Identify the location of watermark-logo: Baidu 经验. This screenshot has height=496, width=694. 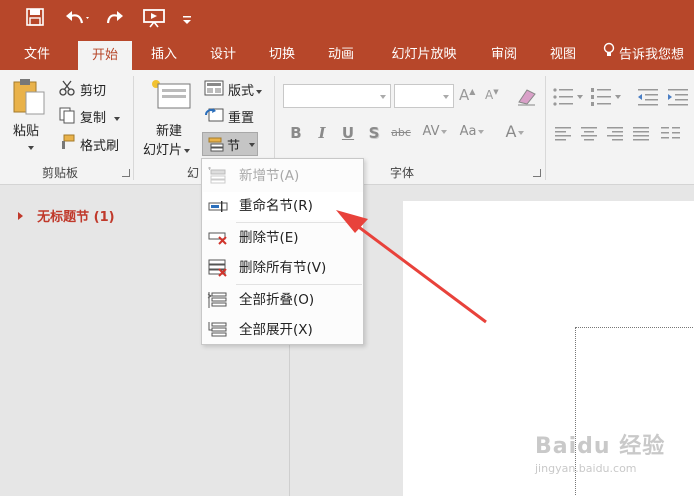
(600, 446).